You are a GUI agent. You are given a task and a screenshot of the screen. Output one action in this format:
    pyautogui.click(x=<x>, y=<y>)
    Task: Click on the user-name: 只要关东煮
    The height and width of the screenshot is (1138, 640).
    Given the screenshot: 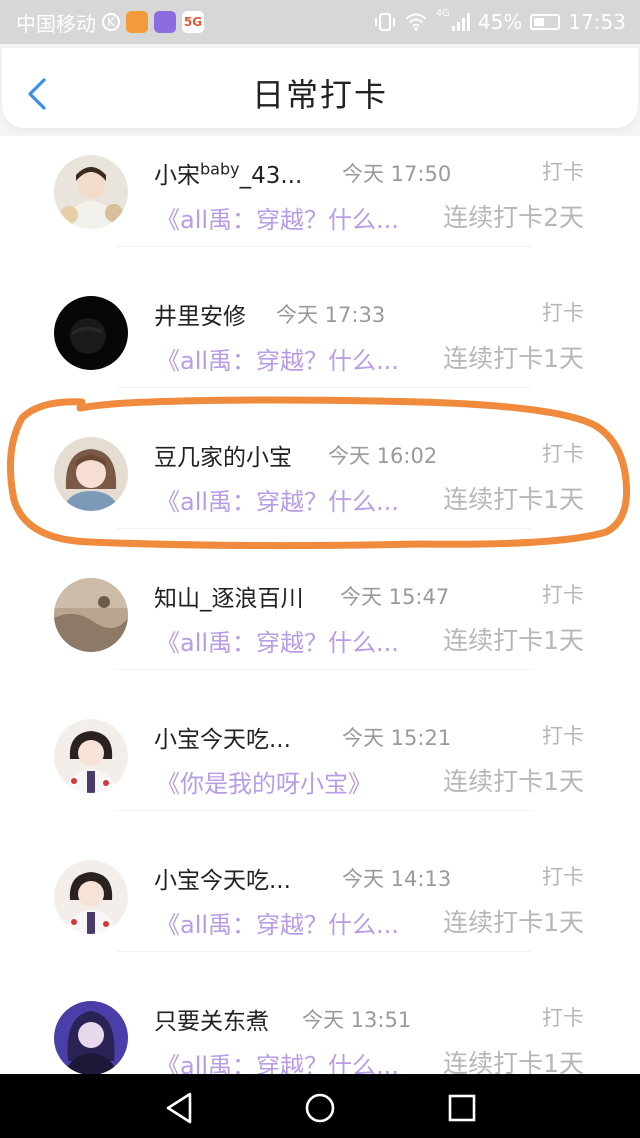 What is the action you would take?
    pyautogui.click(x=211, y=1019)
    